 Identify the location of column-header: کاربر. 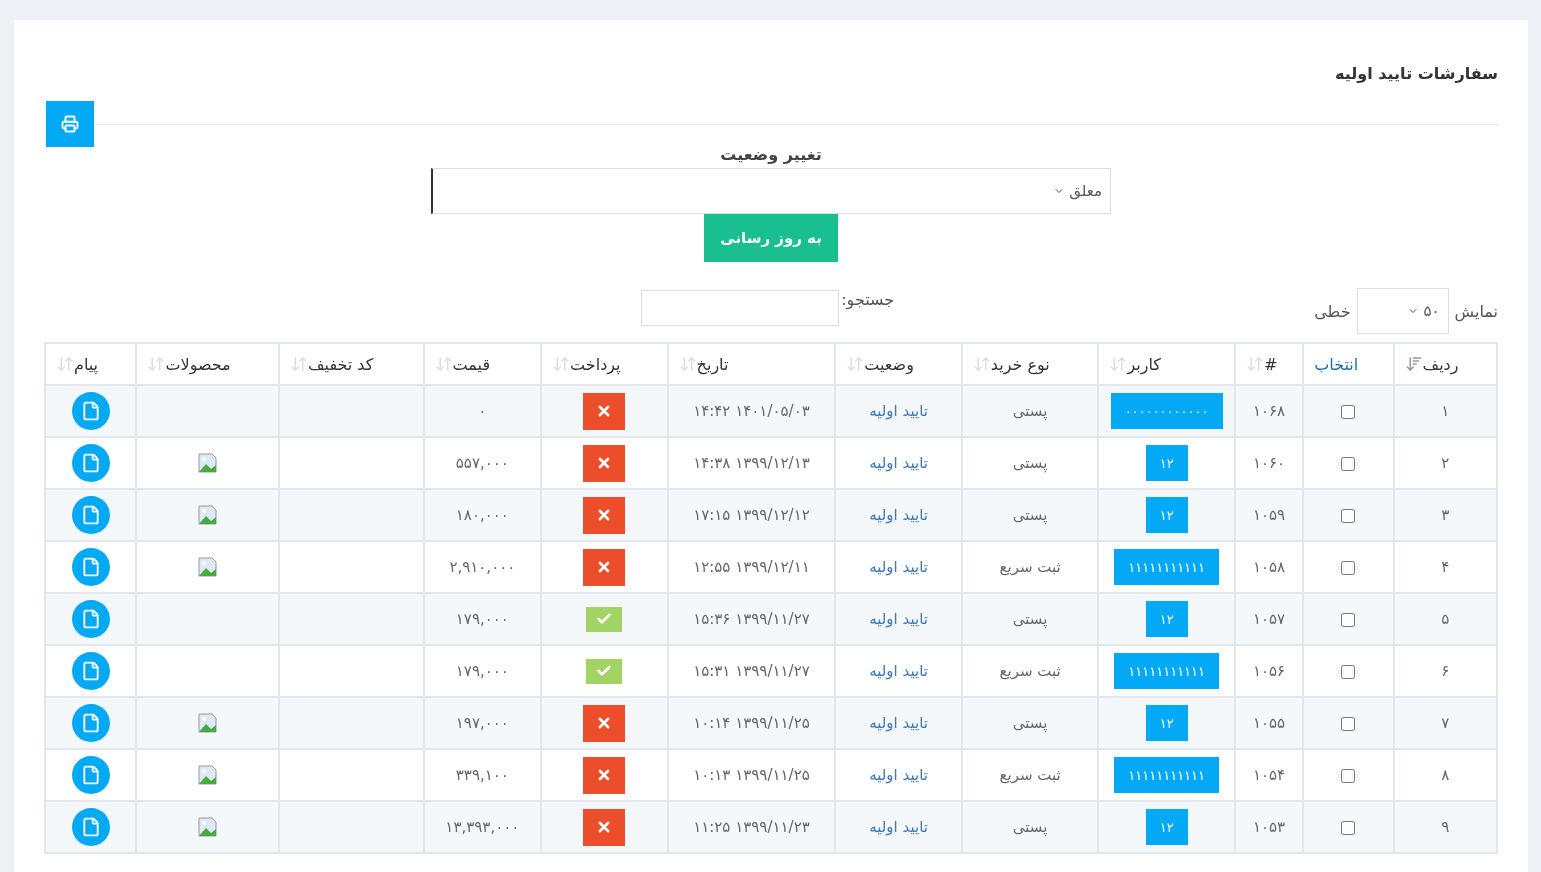
(1144, 364).